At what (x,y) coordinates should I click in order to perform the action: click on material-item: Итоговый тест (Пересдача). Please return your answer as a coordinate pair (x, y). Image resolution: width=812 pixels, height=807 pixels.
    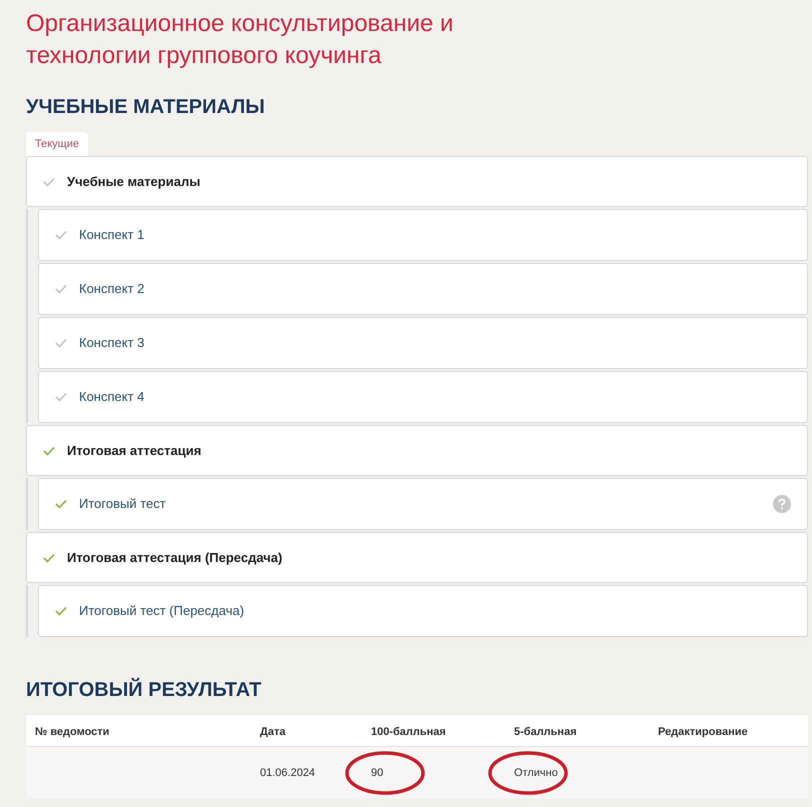
    Looking at the image, I should click on (423, 611).